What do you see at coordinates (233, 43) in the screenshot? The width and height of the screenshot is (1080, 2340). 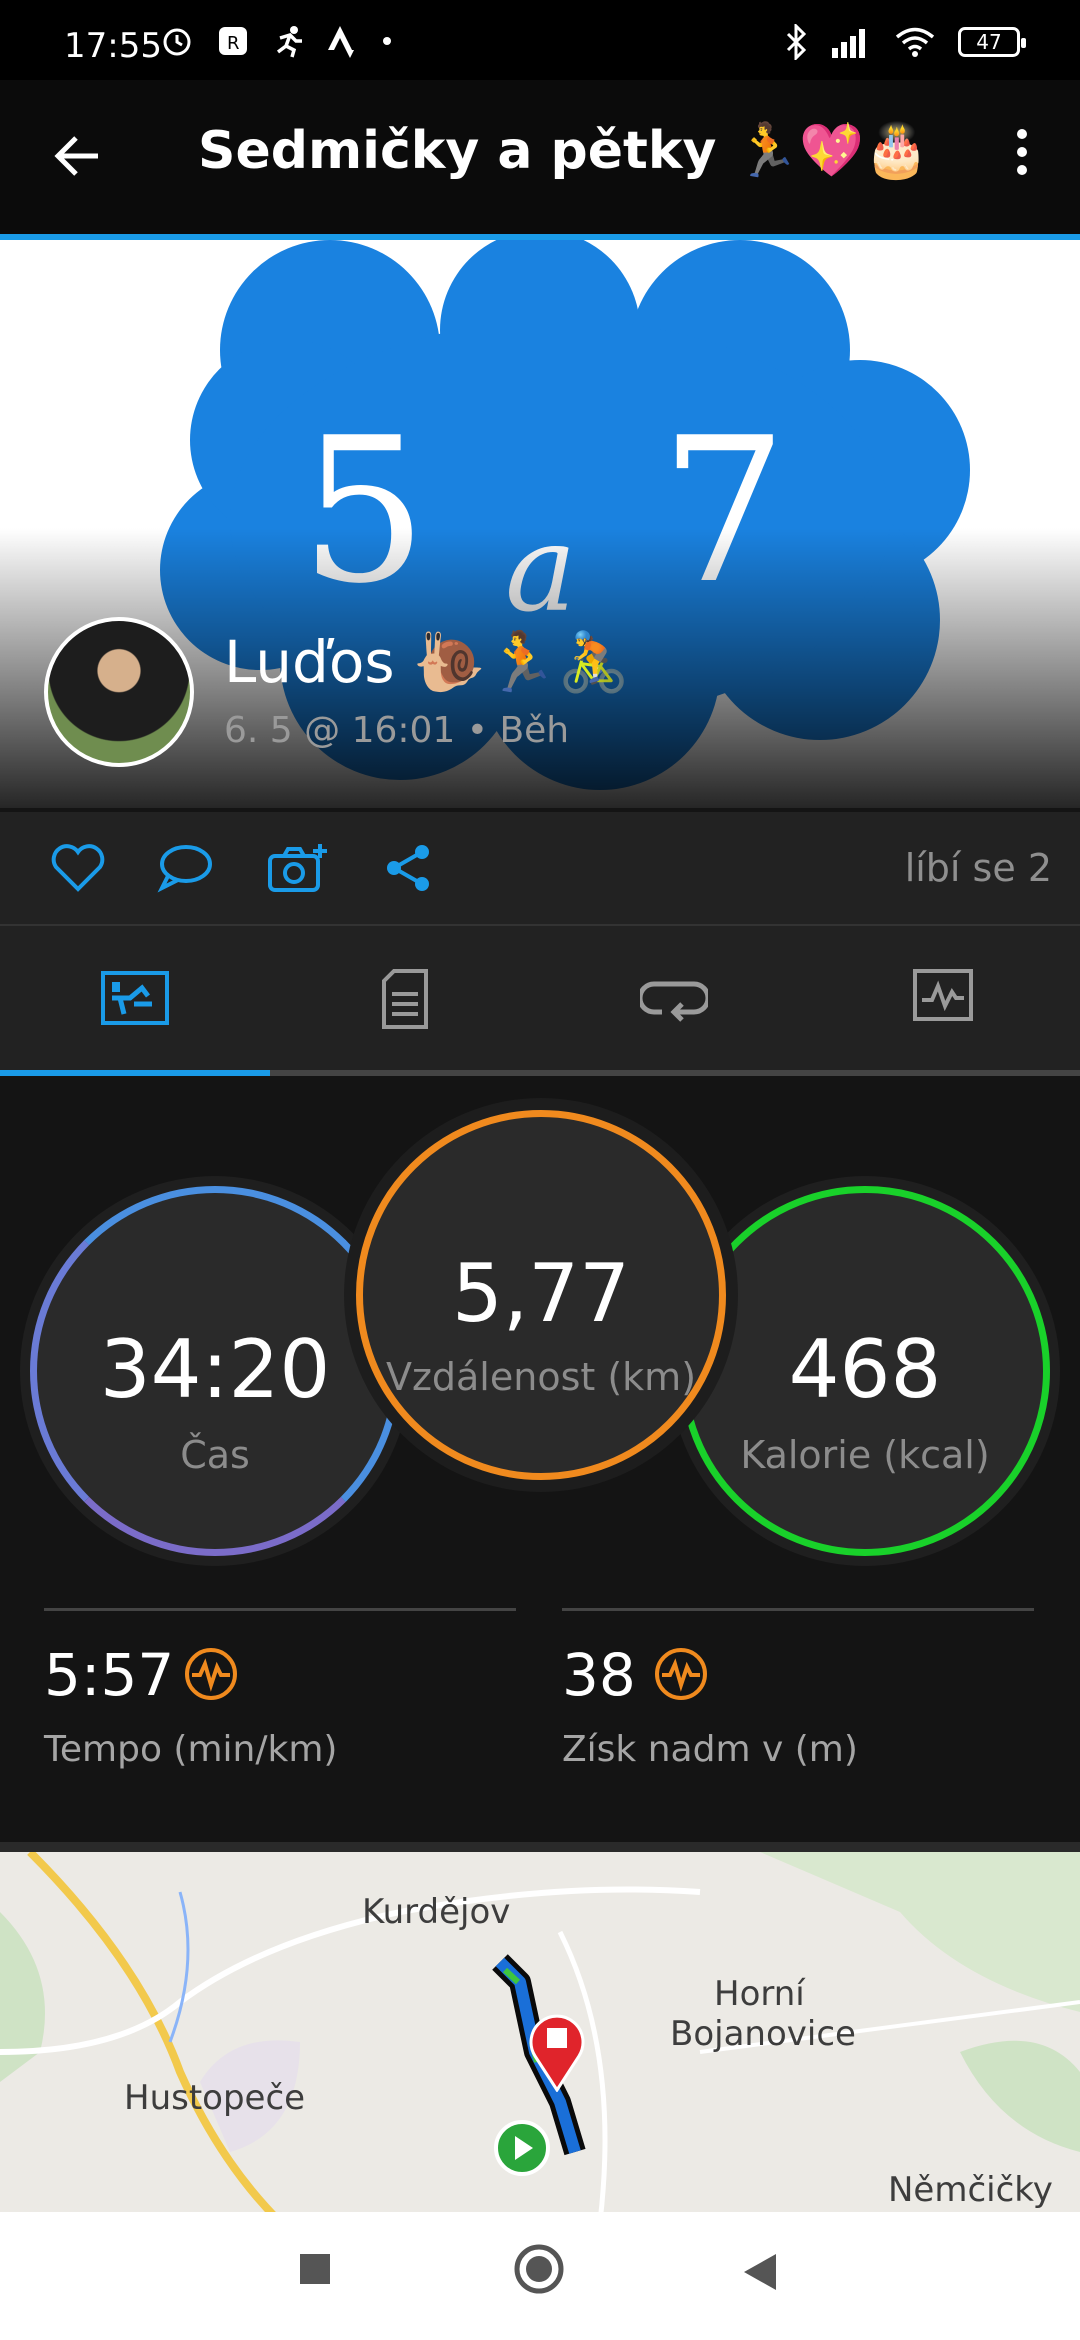 I see `svg-text: R` at bounding box center [233, 43].